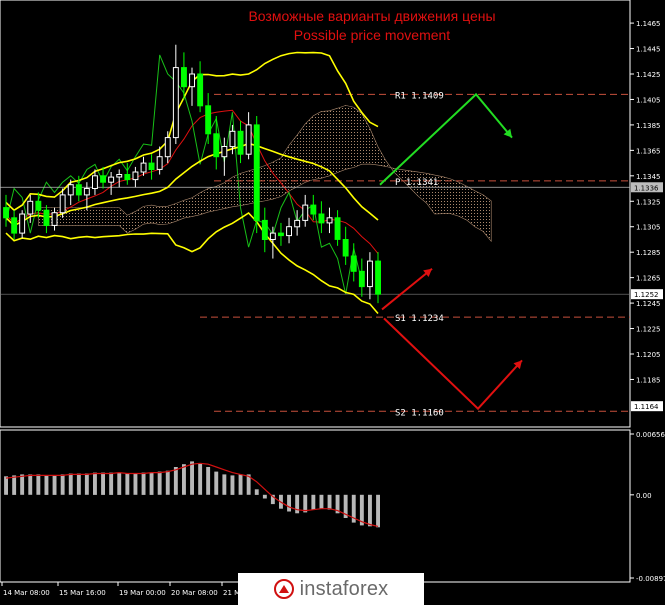 The image size is (665, 605). Describe the element at coordinates (419, 96) in the screenshot. I see `level-label-r1: R1 1.1409` at that location.